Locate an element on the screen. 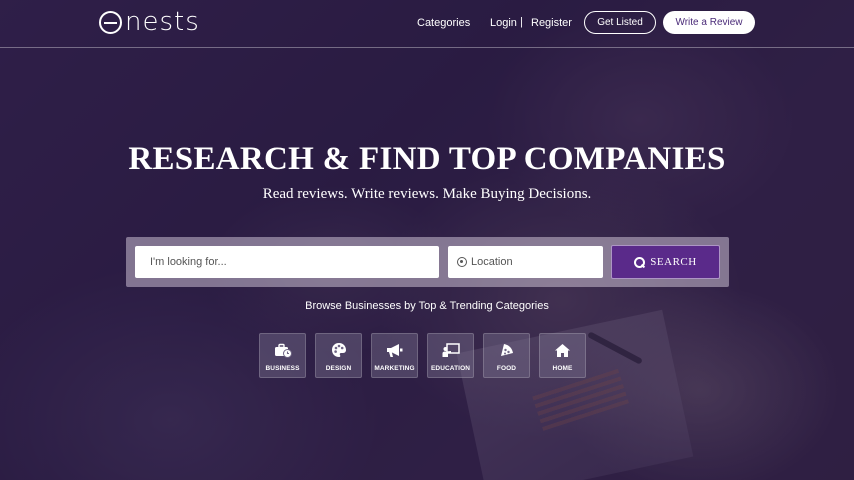  category-label: DESIGN is located at coordinates (338, 368).